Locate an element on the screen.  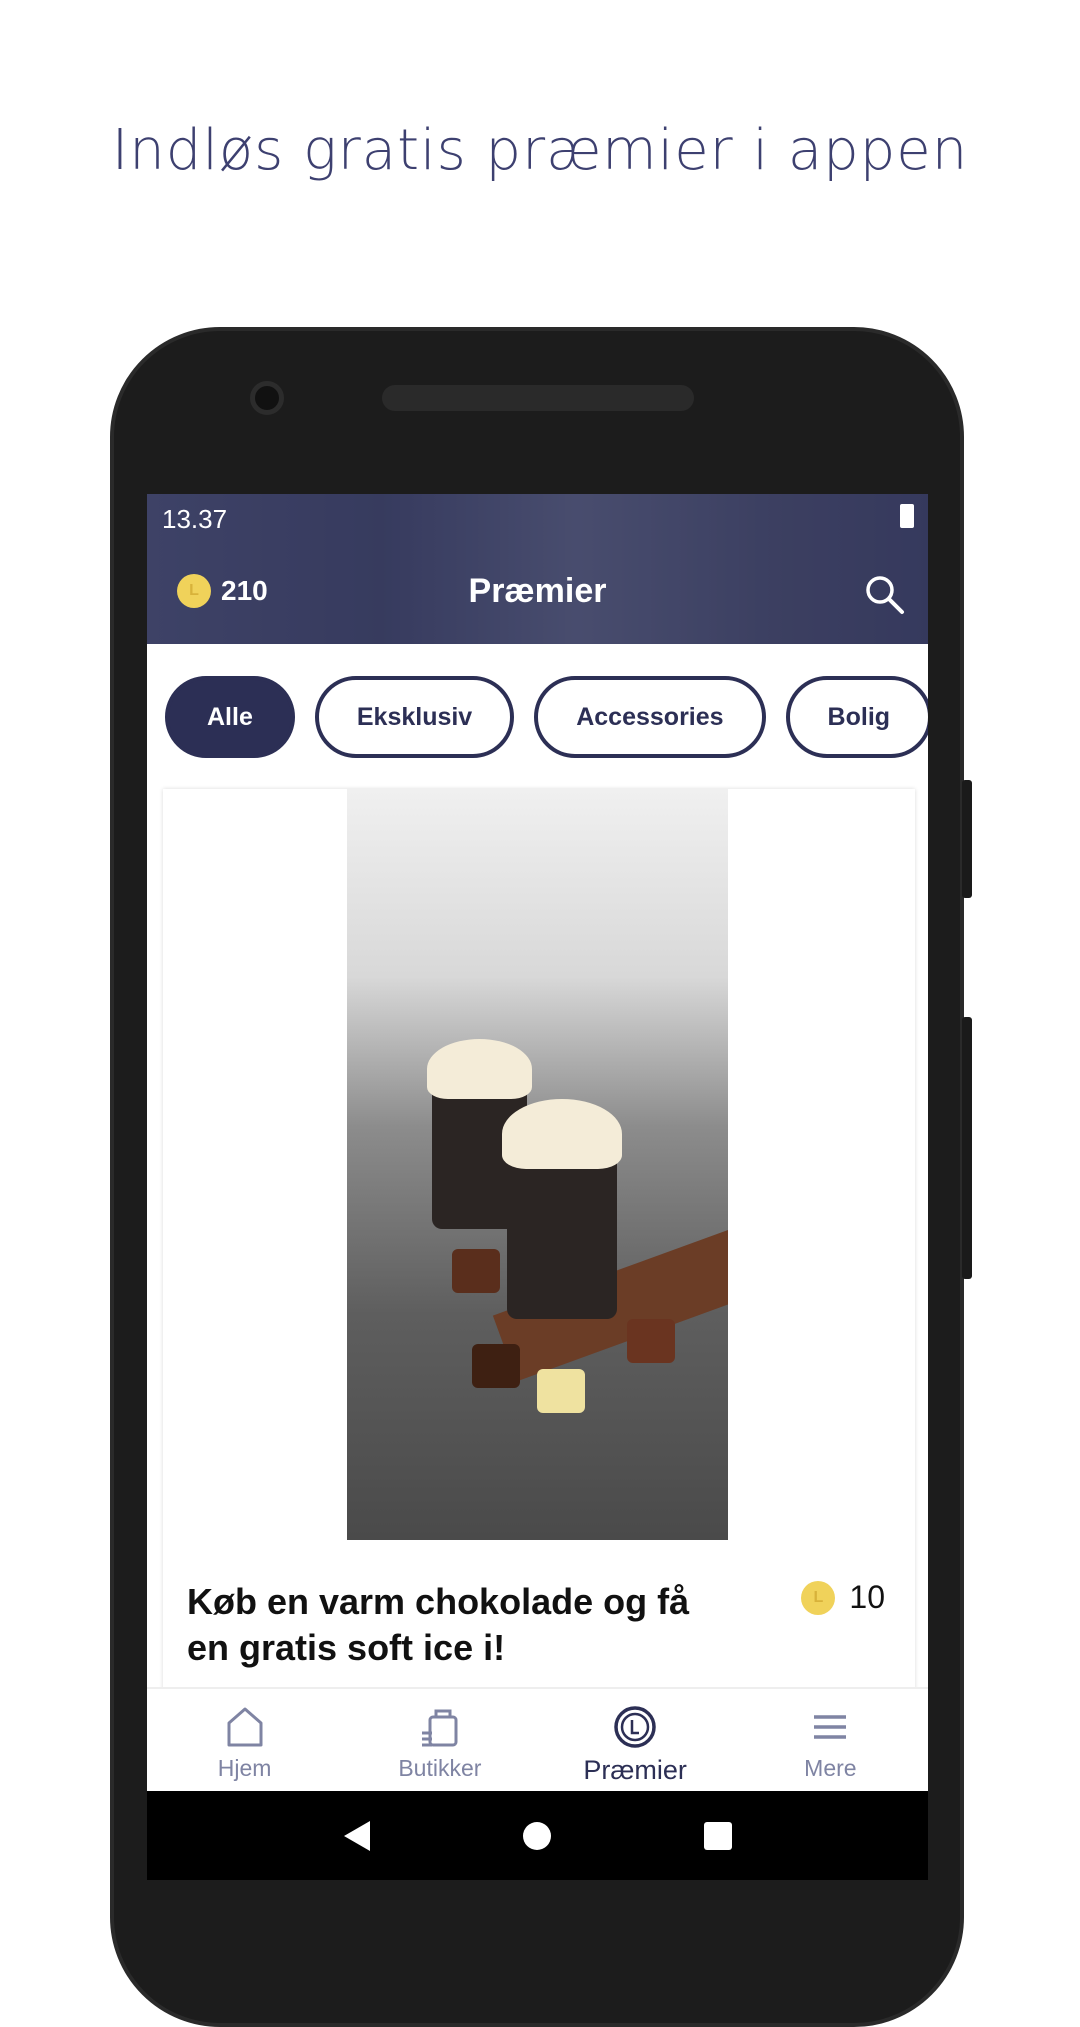
bottom-nav: Hjem Butikker Præmier Mere is located at coordinates (537, 1739).